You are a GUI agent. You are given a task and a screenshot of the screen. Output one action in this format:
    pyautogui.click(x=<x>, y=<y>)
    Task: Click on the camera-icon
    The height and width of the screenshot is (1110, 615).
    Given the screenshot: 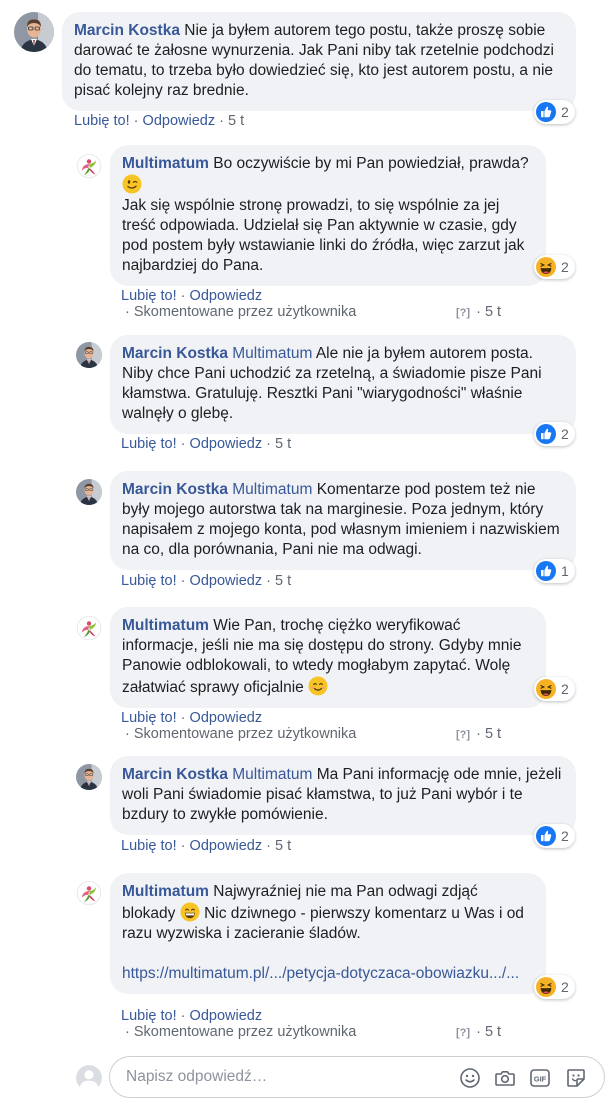 What is the action you would take?
    pyautogui.click(x=505, y=1078)
    